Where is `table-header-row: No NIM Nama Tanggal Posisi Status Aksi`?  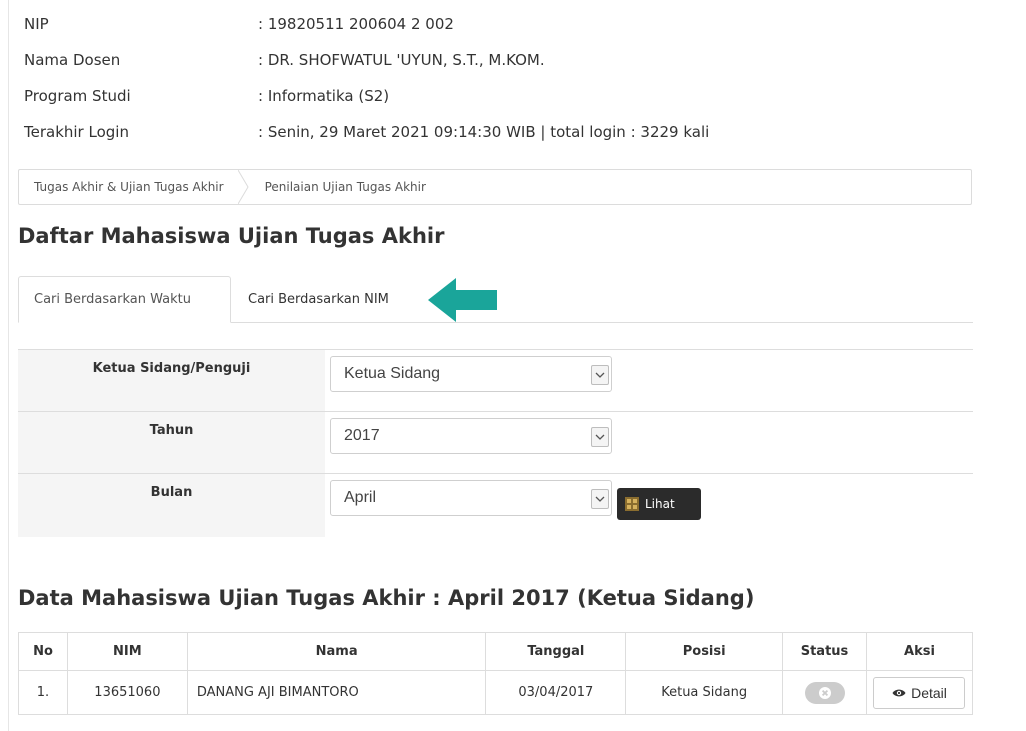
table-header-row: No NIM Nama Tanggal Posisi Status Aksi is located at coordinates (496, 651).